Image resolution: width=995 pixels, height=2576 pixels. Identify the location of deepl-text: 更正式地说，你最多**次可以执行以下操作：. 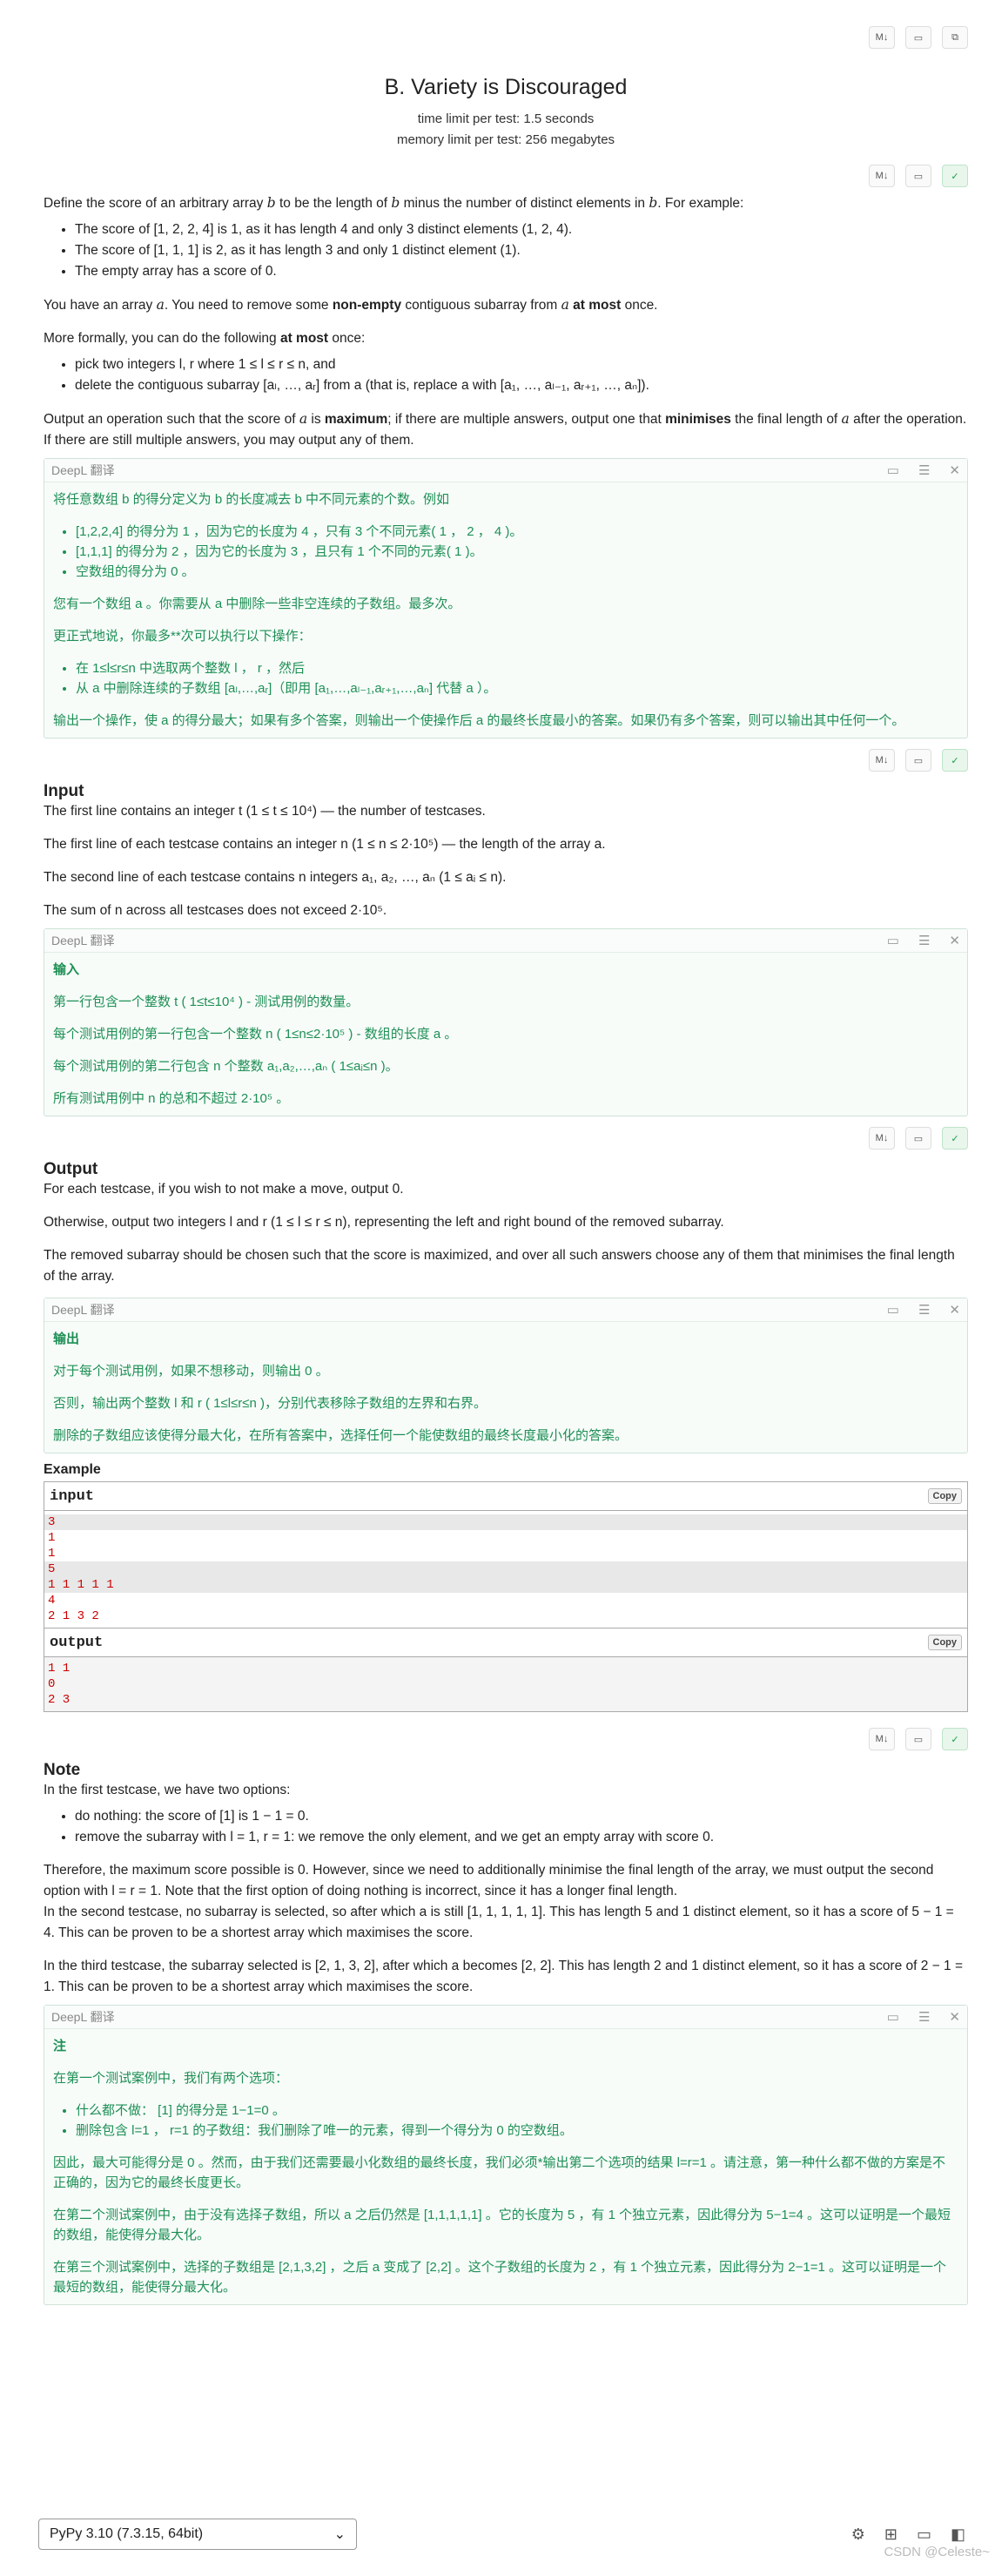
(182, 637).